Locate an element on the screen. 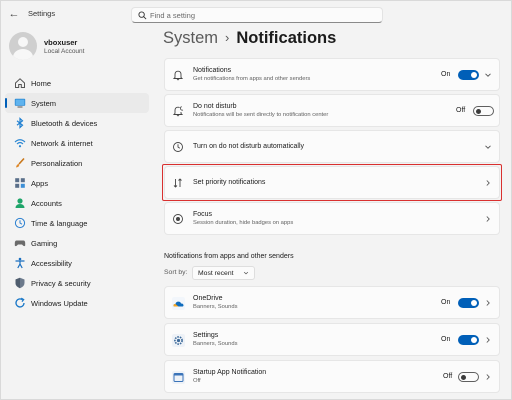  brush-icon is located at coordinates (20, 162).